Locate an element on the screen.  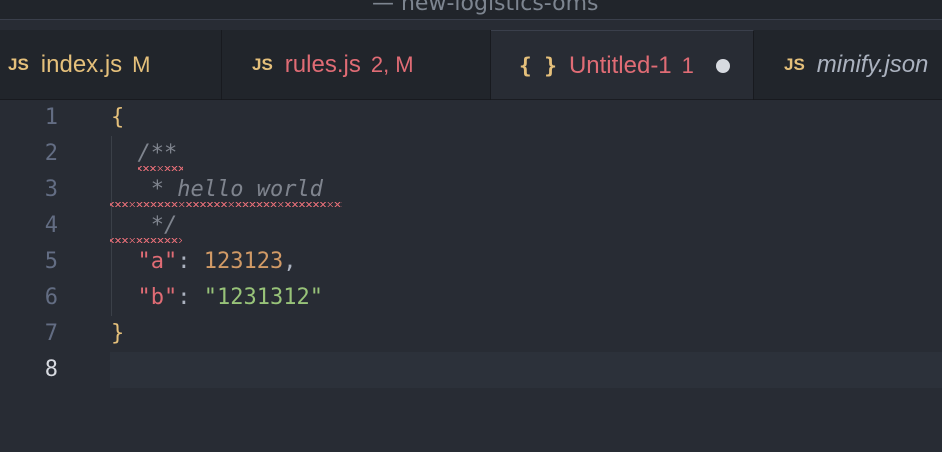
line-number: 4 is located at coordinates (51, 225).